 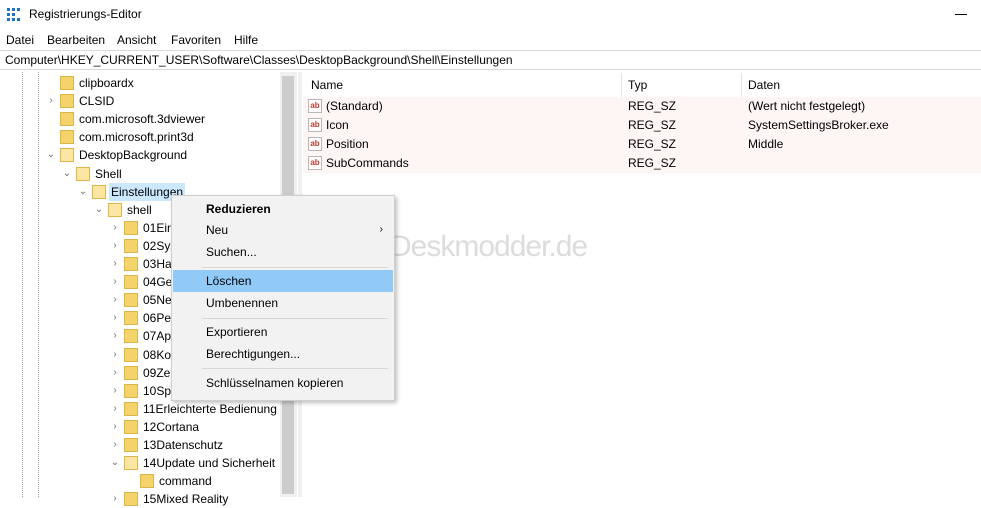 I want to click on tree-item-label: 12Cortana, so click(x=171, y=427).